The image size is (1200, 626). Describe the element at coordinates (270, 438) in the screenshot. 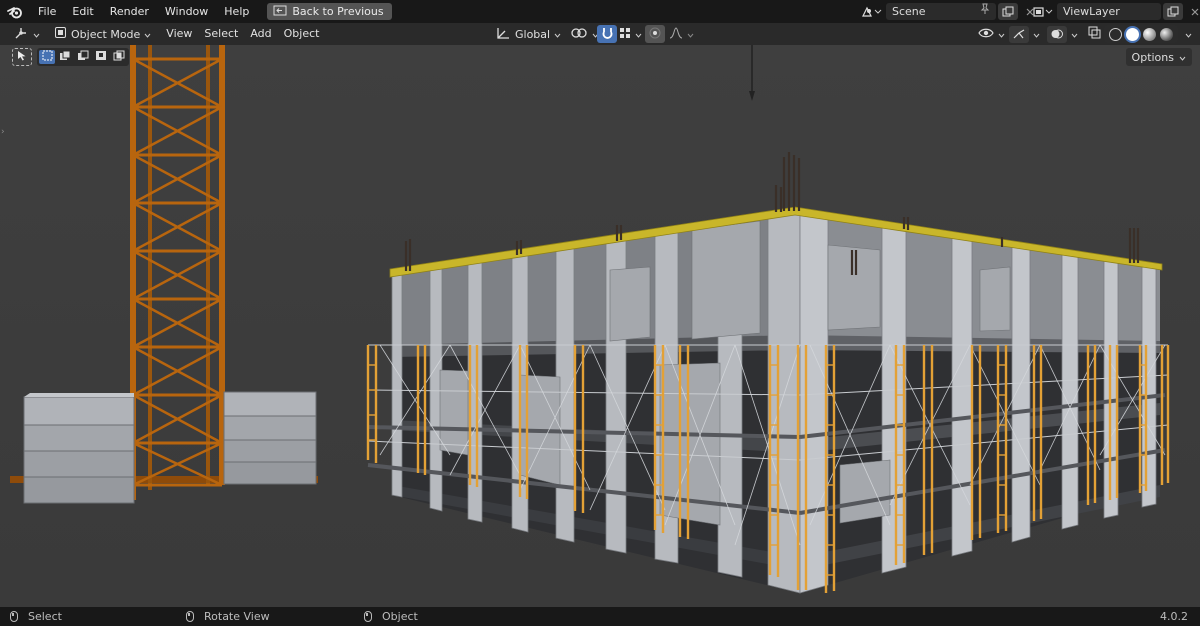

I see `concrete-blocks-right` at that location.